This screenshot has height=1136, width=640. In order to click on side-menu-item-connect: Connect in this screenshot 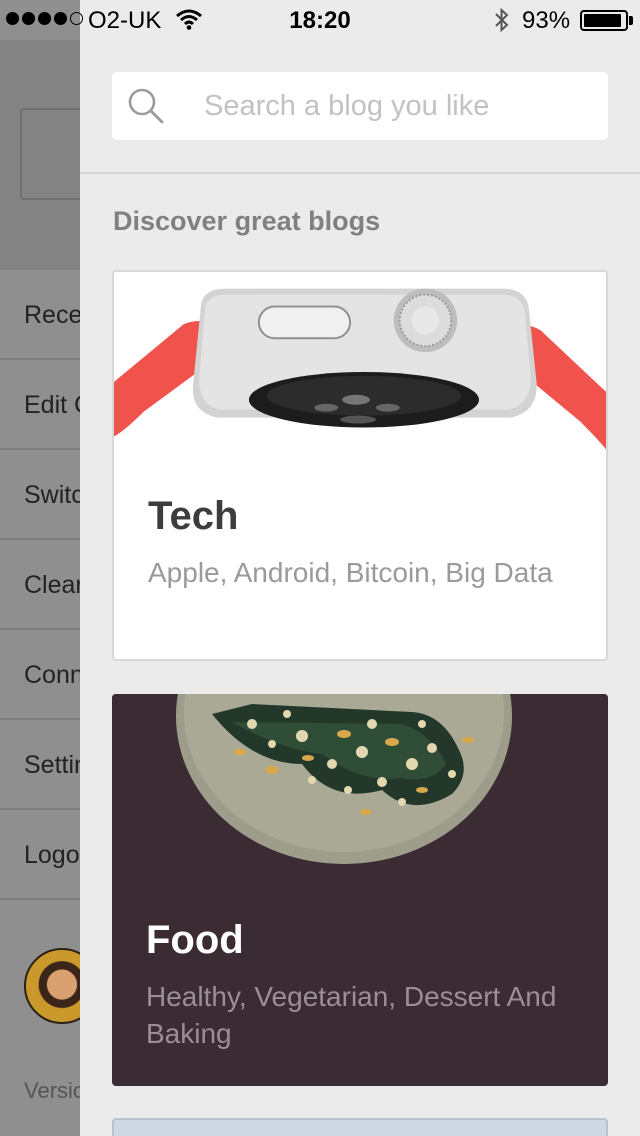, I will do `click(40, 675)`.